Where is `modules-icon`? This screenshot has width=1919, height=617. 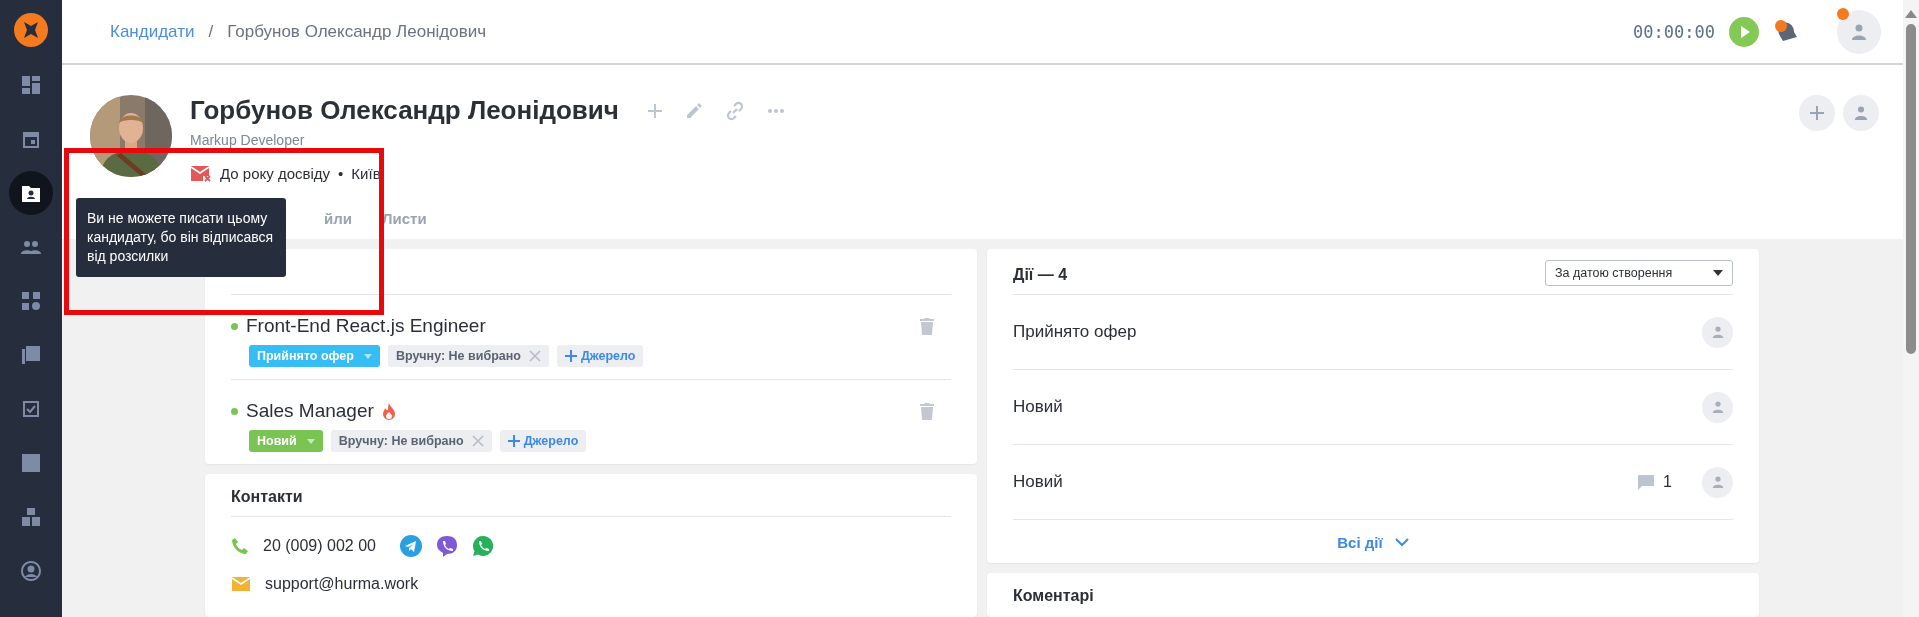 modules-icon is located at coordinates (31, 517).